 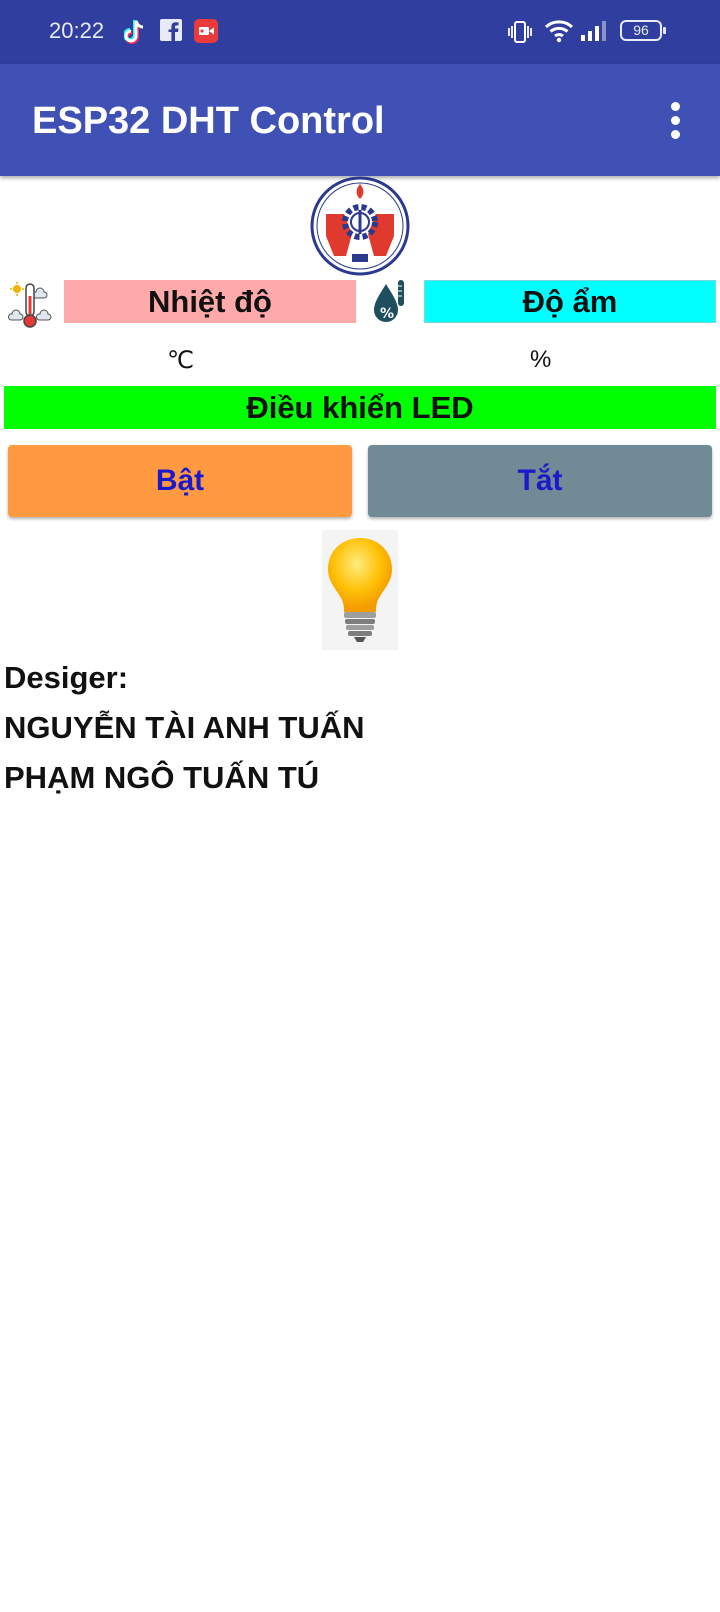 I want to click on facebook-icon, so click(x=171, y=30).